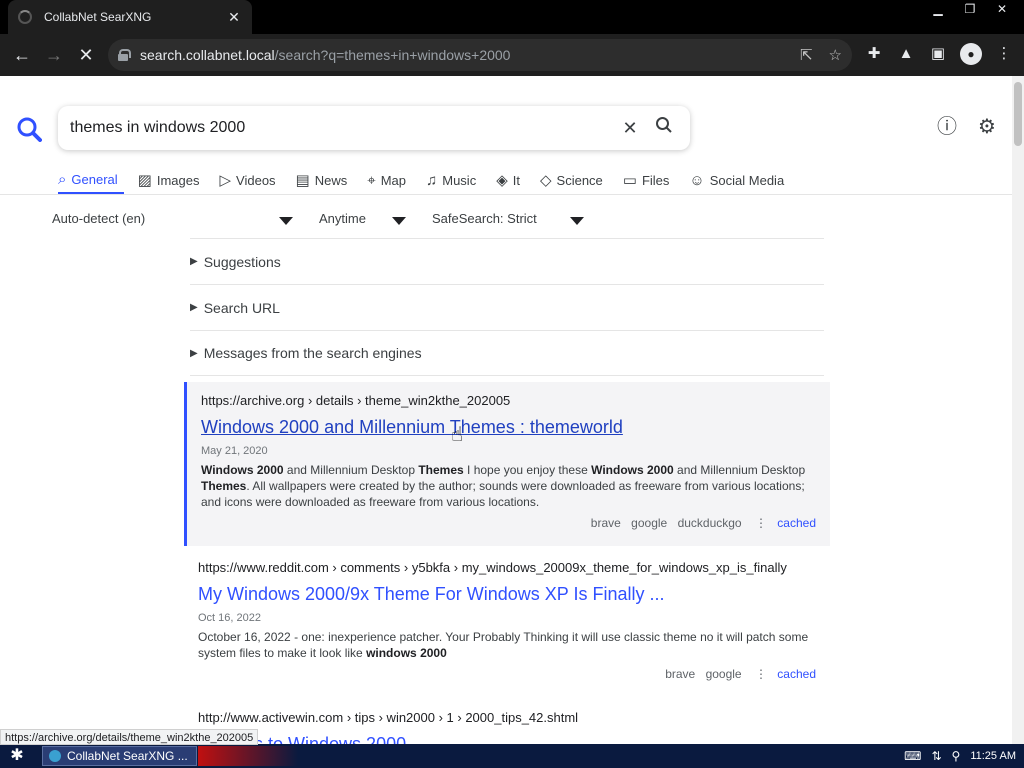 The image size is (1024, 768). Describe the element at coordinates (207, 55) in the screenshot. I see `url-host: search.collabnet.local` at that location.